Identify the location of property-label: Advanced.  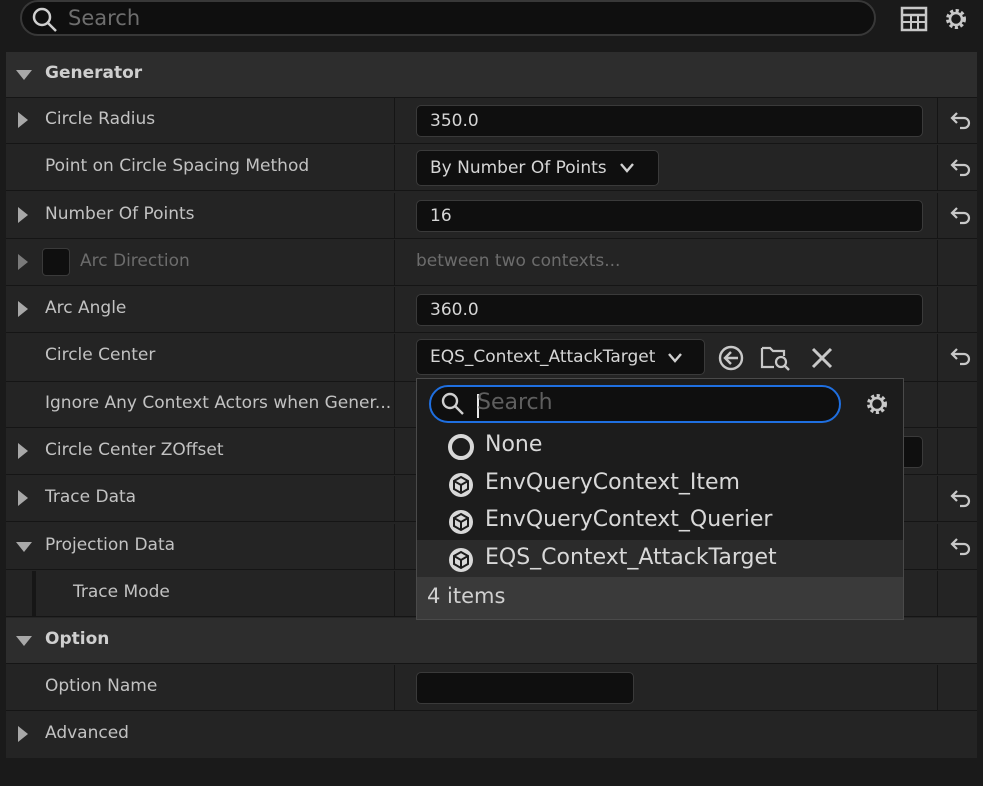
(87, 733).